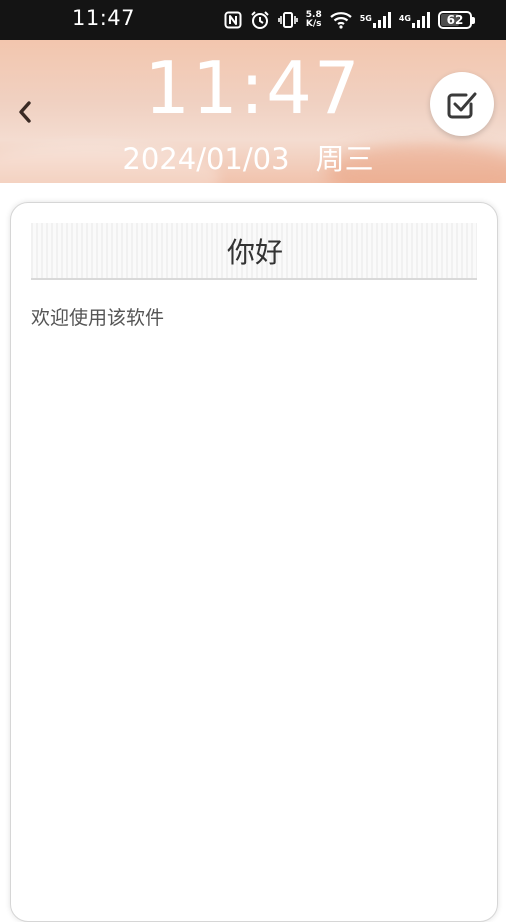 The height and width of the screenshot is (922, 506). What do you see at coordinates (254, 279) in the screenshot?
I see `title-divider` at bounding box center [254, 279].